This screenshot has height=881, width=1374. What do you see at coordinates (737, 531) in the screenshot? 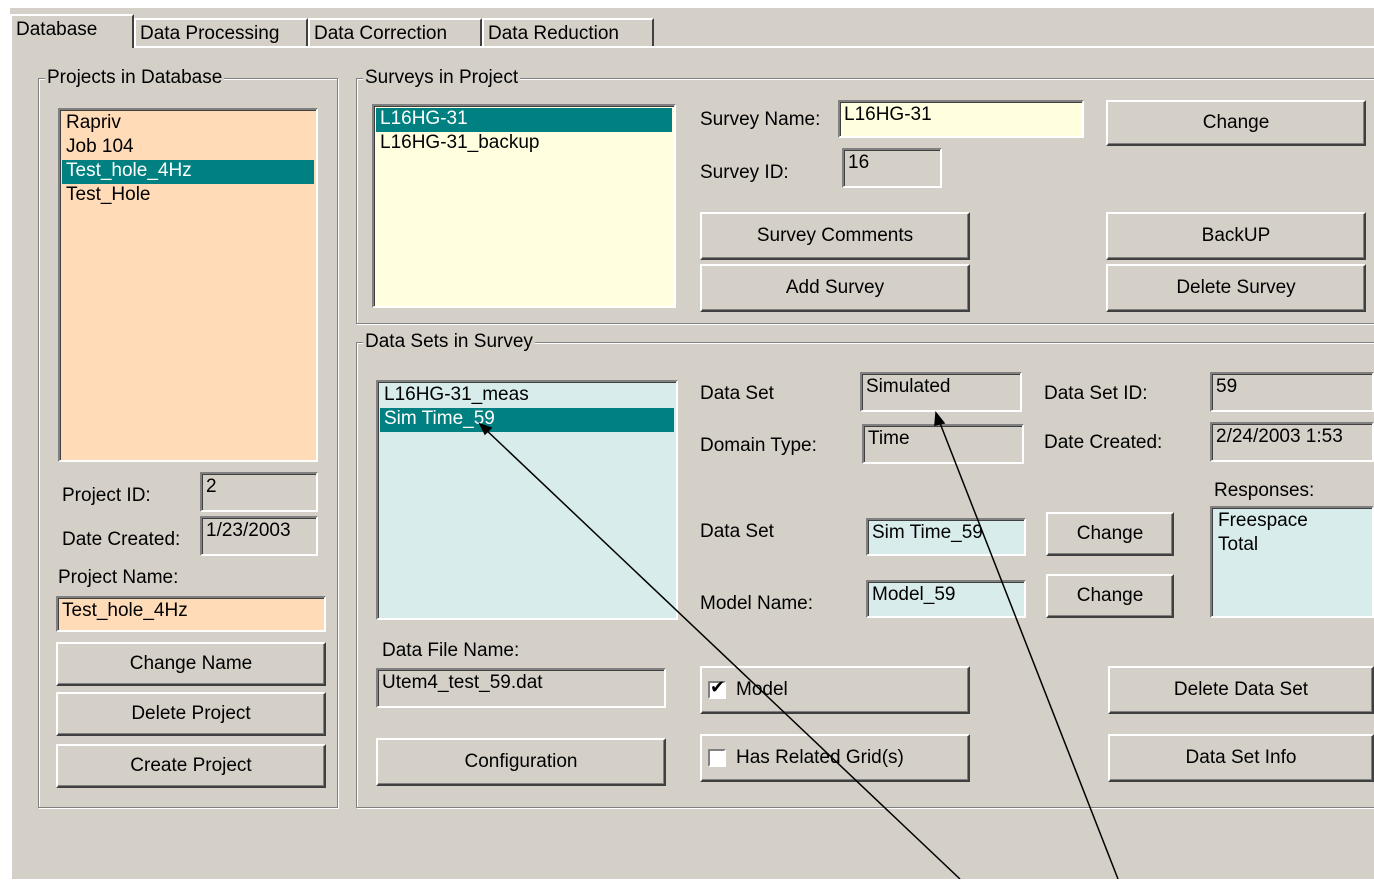
I see `dataset-name-label: Data Set` at bounding box center [737, 531].